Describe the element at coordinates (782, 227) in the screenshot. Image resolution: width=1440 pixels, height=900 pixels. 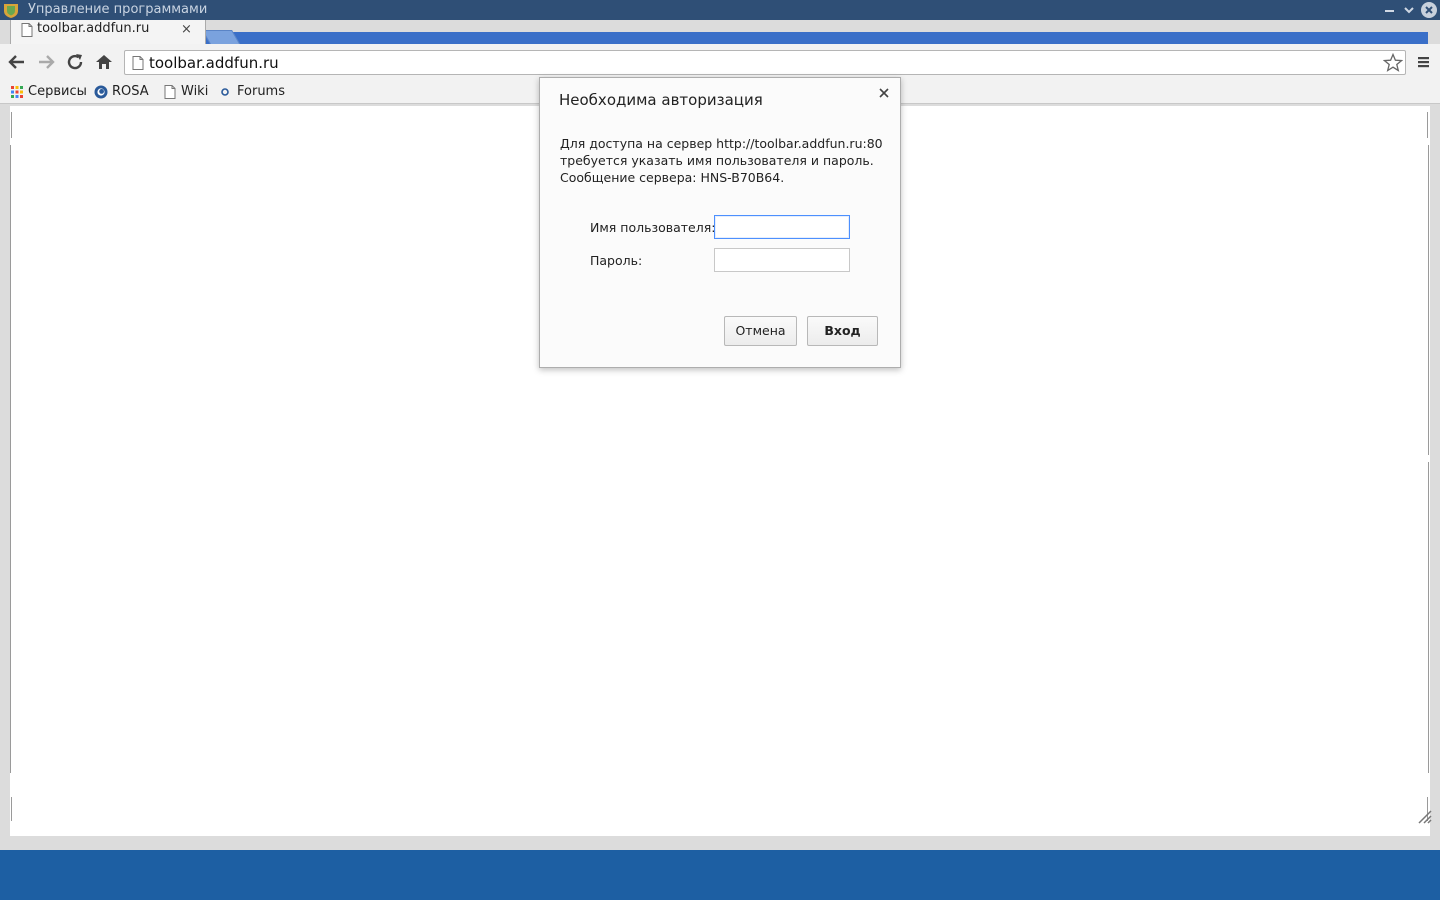
I see `username-input` at that location.